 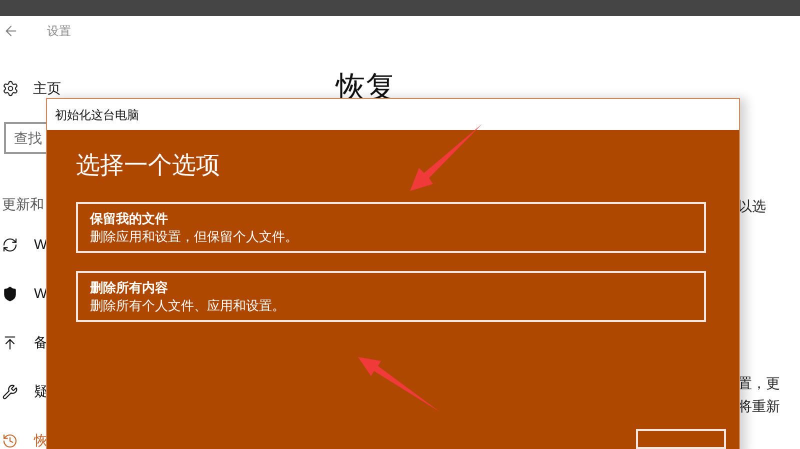 I want to click on section-heading: 更新和, so click(x=23, y=204).